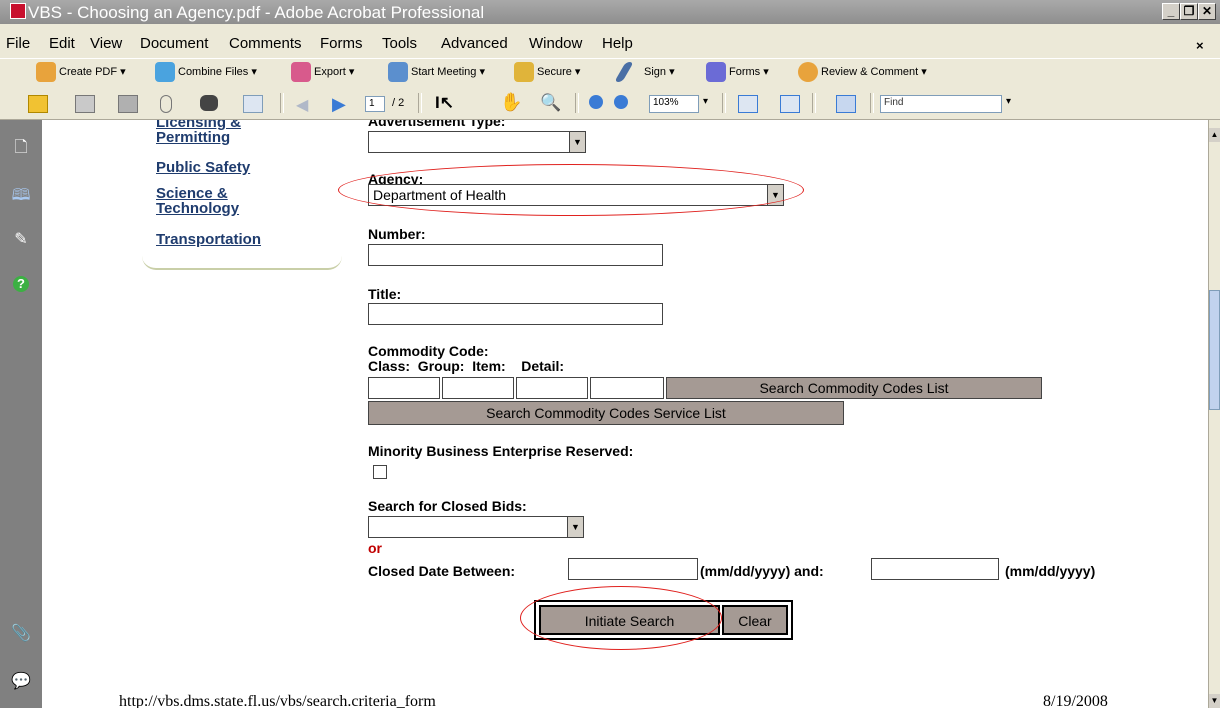  I want to click on or-text: or, so click(375, 548).